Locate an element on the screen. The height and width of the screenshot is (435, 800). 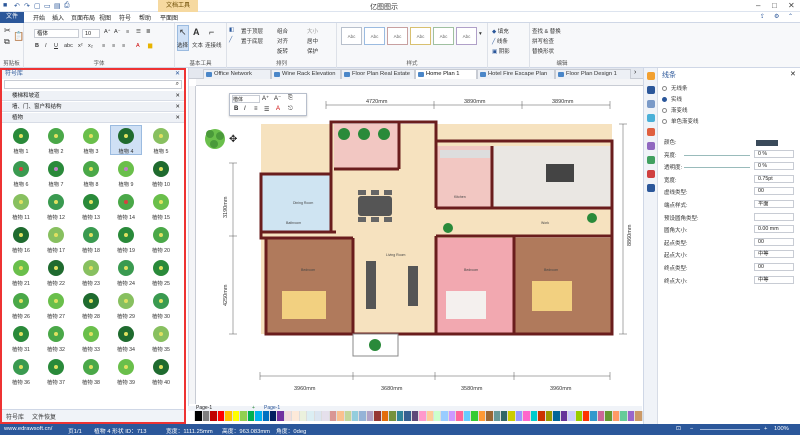
plant-item: 植物 35 is located at coordinates (161, 338).